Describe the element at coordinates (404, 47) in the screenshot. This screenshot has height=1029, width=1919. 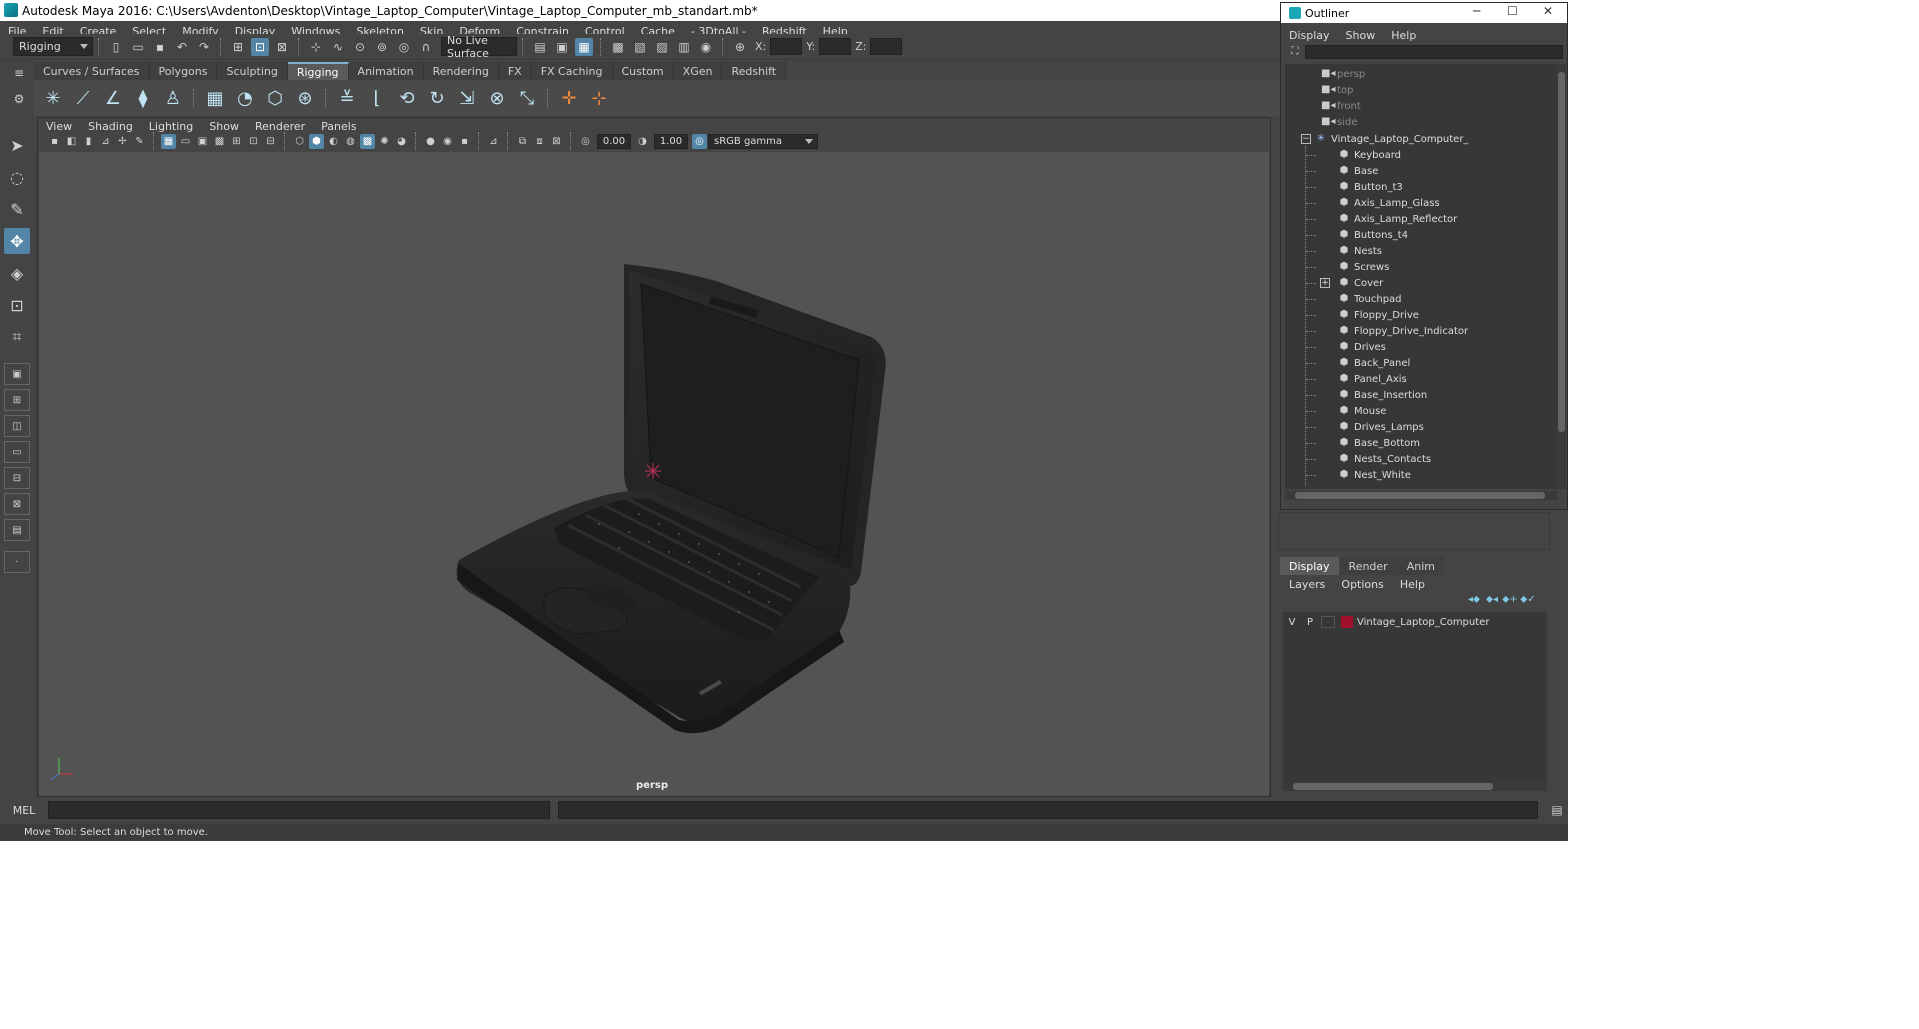
I see `snap-surface-icon: ◎` at that location.